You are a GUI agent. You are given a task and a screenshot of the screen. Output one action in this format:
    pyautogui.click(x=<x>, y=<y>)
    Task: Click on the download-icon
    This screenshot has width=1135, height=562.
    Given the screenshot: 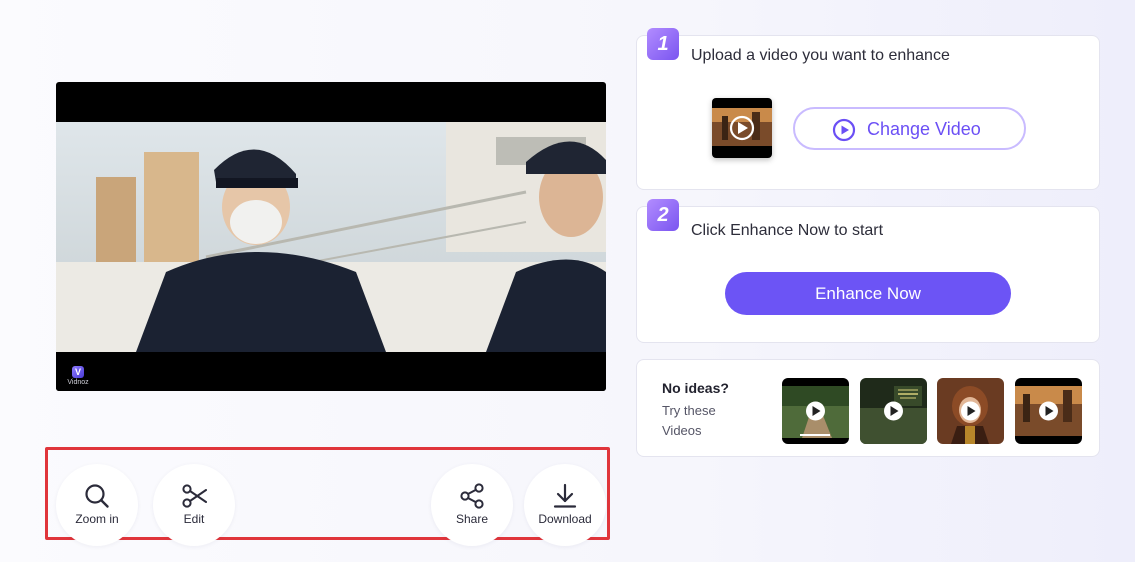 What is the action you would take?
    pyautogui.click(x=565, y=495)
    